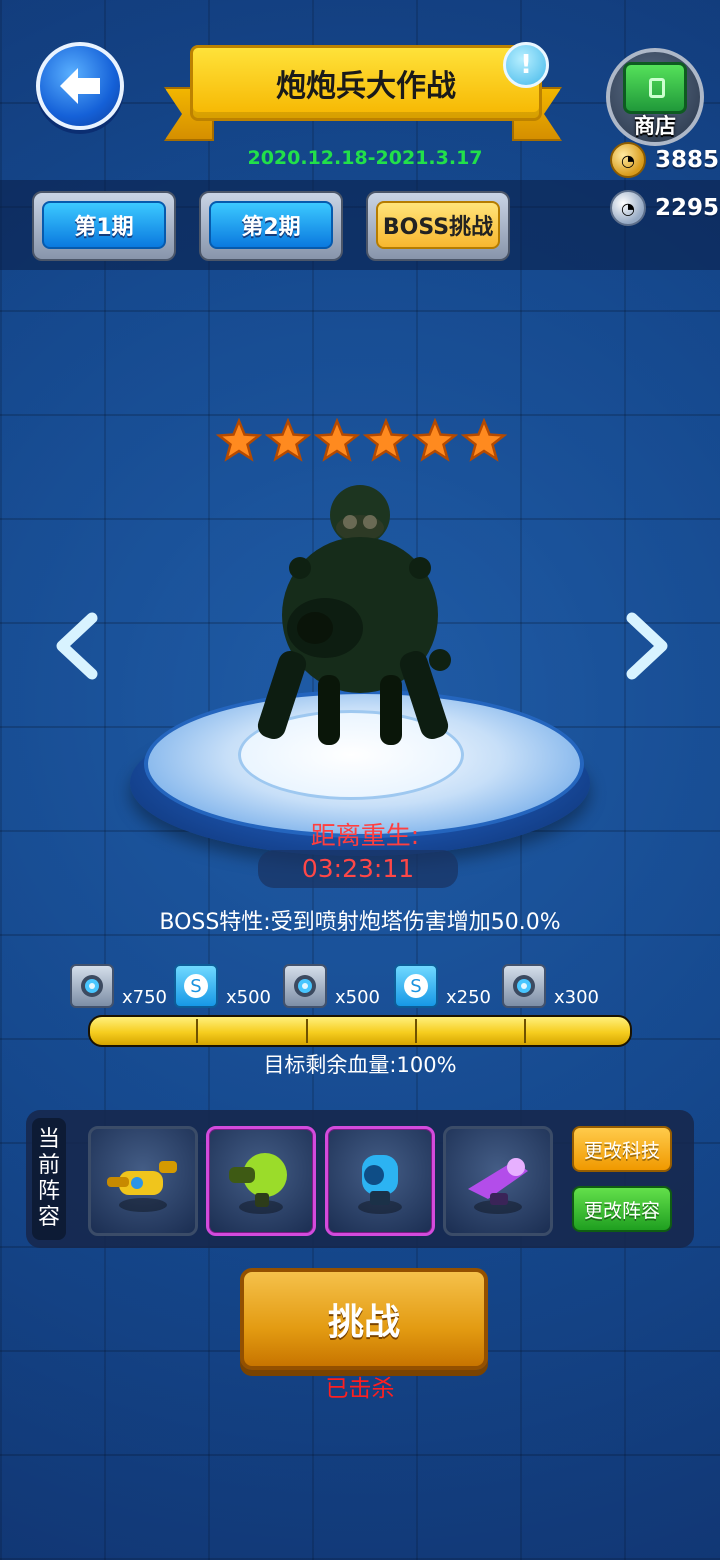  I want to click on title-banner: 炮炮兵大作战, so click(363, 93).